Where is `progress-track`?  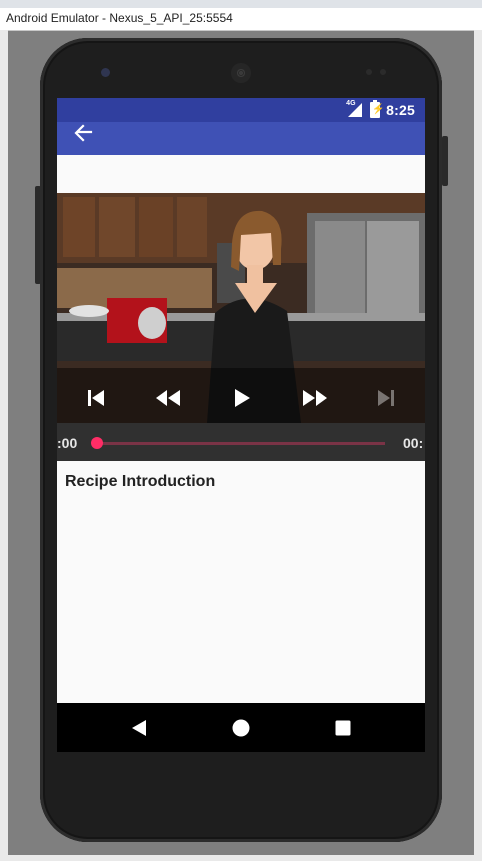 progress-track is located at coordinates (241, 443).